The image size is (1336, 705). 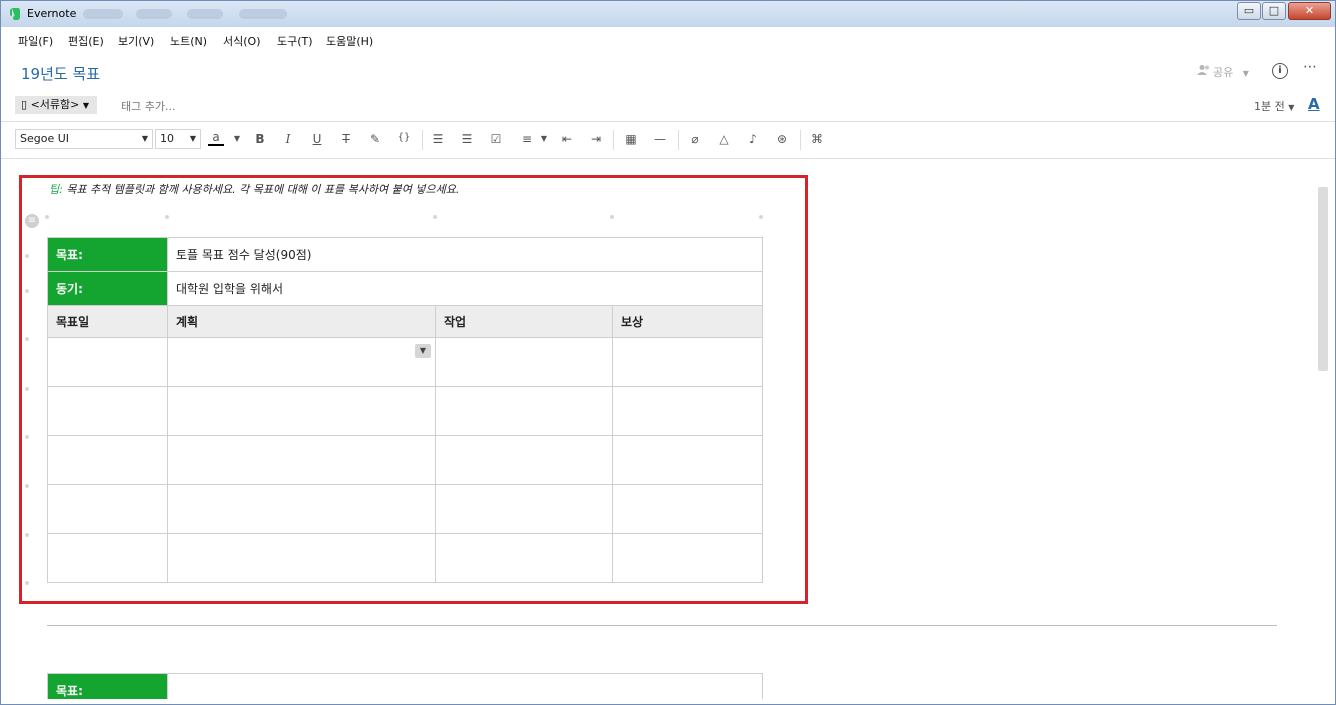 What do you see at coordinates (60, 73) in the screenshot?
I see `note-title: 19년도 목표` at bounding box center [60, 73].